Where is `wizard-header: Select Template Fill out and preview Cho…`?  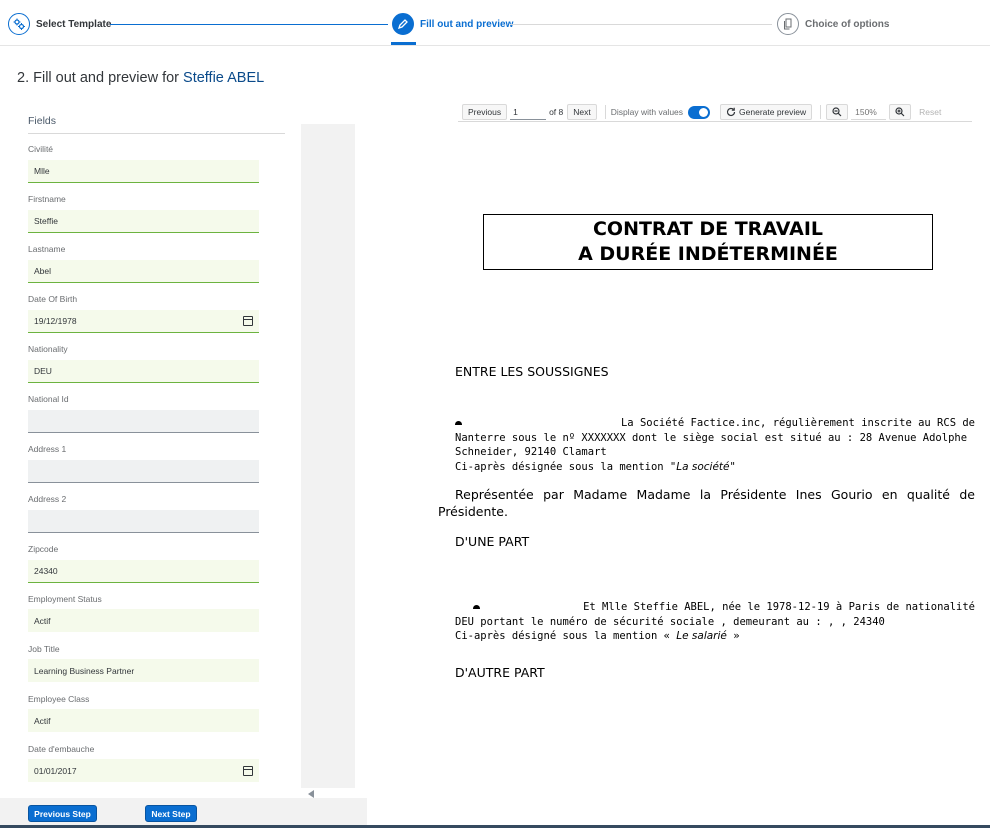
wizard-header: Select Template Fill out and preview Cho… is located at coordinates (495, 23).